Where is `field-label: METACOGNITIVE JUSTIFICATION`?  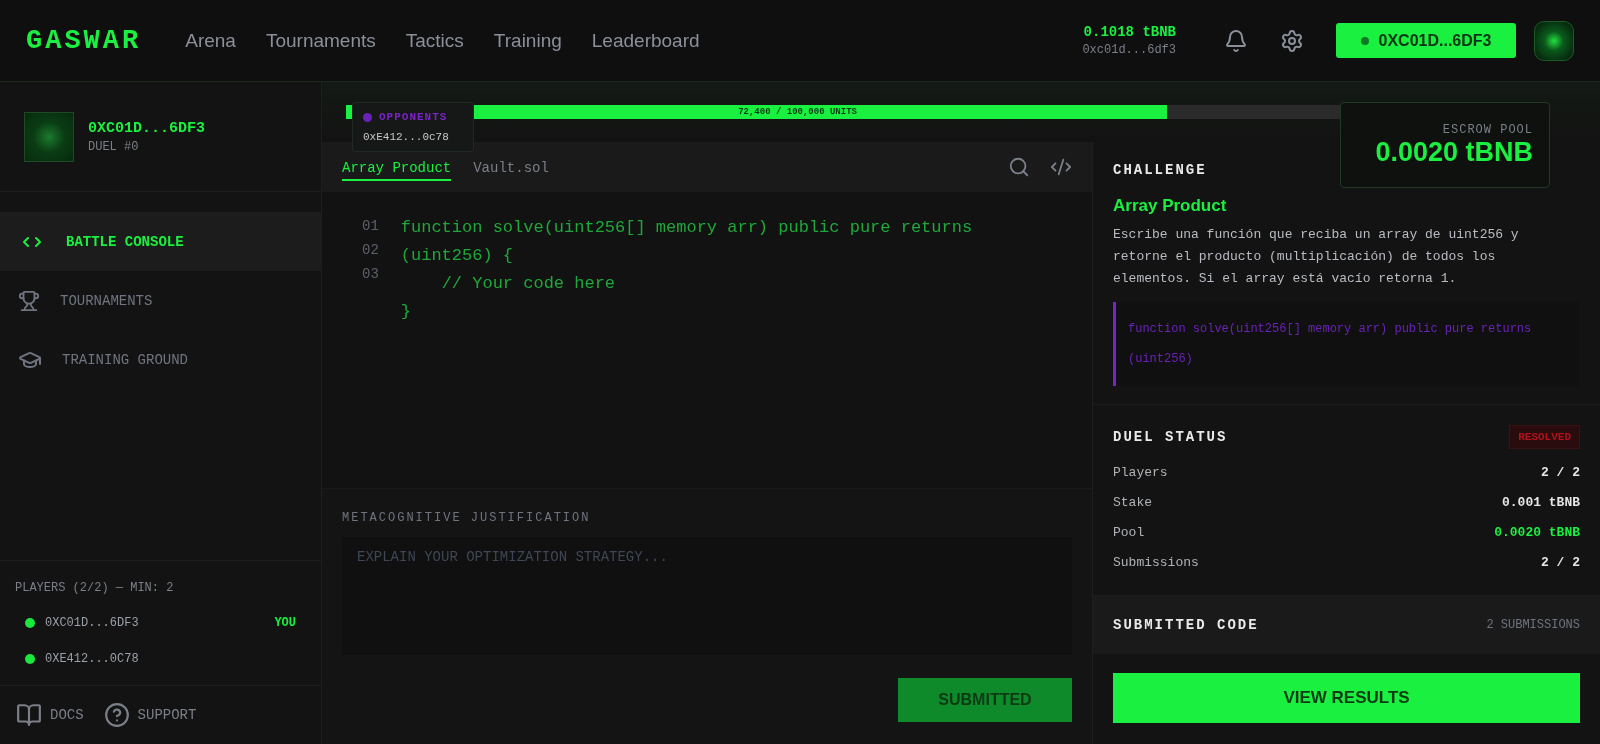 field-label: METACOGNITIVE JUSTIFICATION is located at coordinates (467, 518).